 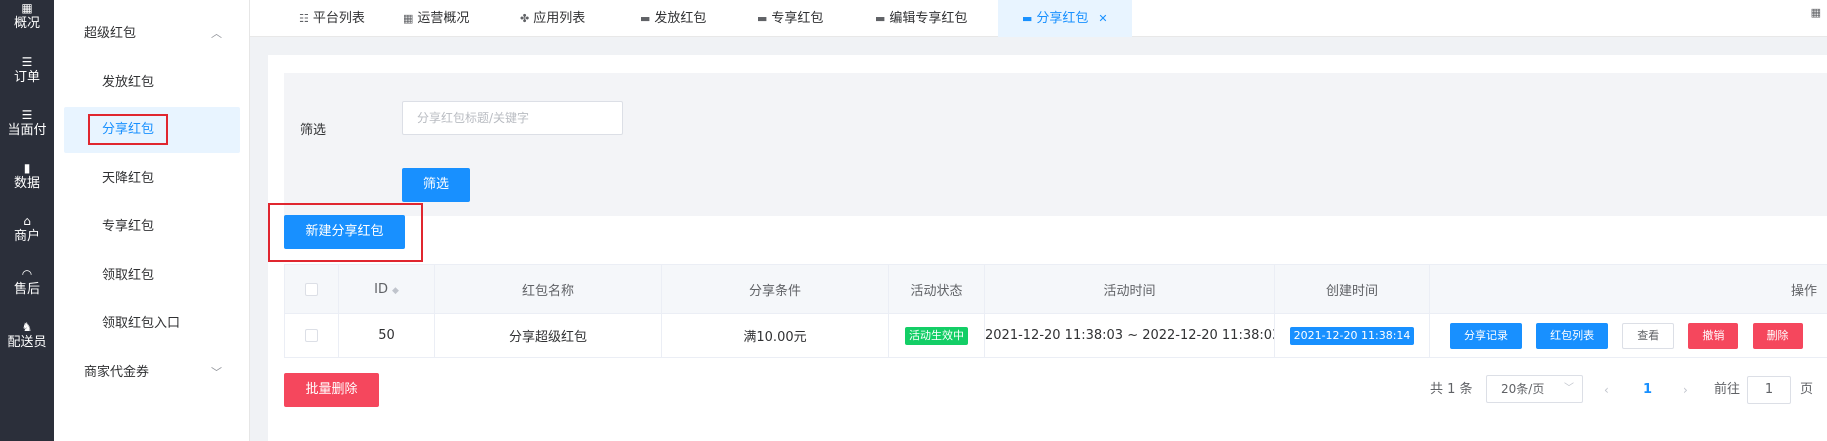 I want to click on bulk-delete-button: 批量删除, so click(x=331, y=390).